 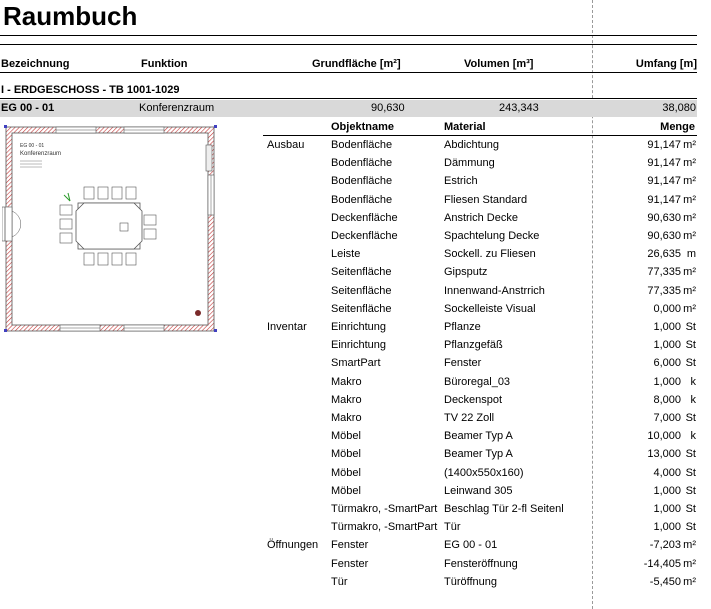 I want to click on table-row: Ausbau Bodenfläche Abdichtung 91,147 m², so click(x=348, y=147).